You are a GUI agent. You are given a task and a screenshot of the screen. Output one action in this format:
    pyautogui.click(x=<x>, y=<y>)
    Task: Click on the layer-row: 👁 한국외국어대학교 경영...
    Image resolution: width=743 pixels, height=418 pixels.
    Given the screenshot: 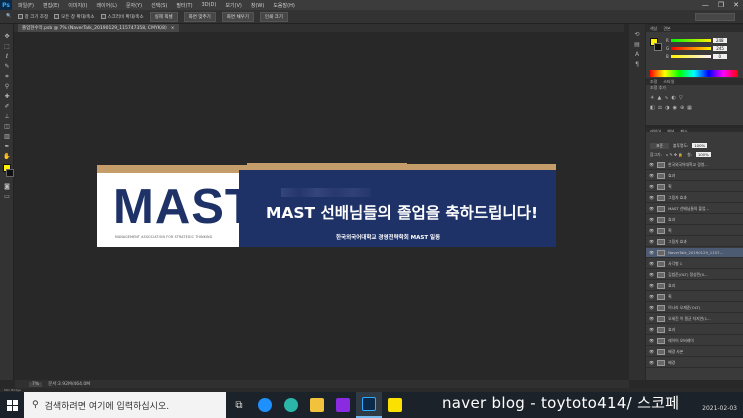 What is the action you would take?
    pyautogui.click(x=694, y=165)
    